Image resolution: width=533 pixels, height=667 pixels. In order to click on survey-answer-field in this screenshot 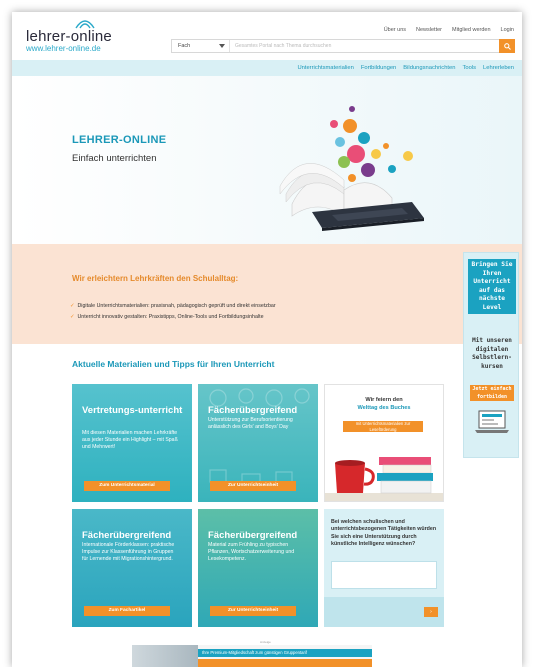, I will do `click(384, 575)`.